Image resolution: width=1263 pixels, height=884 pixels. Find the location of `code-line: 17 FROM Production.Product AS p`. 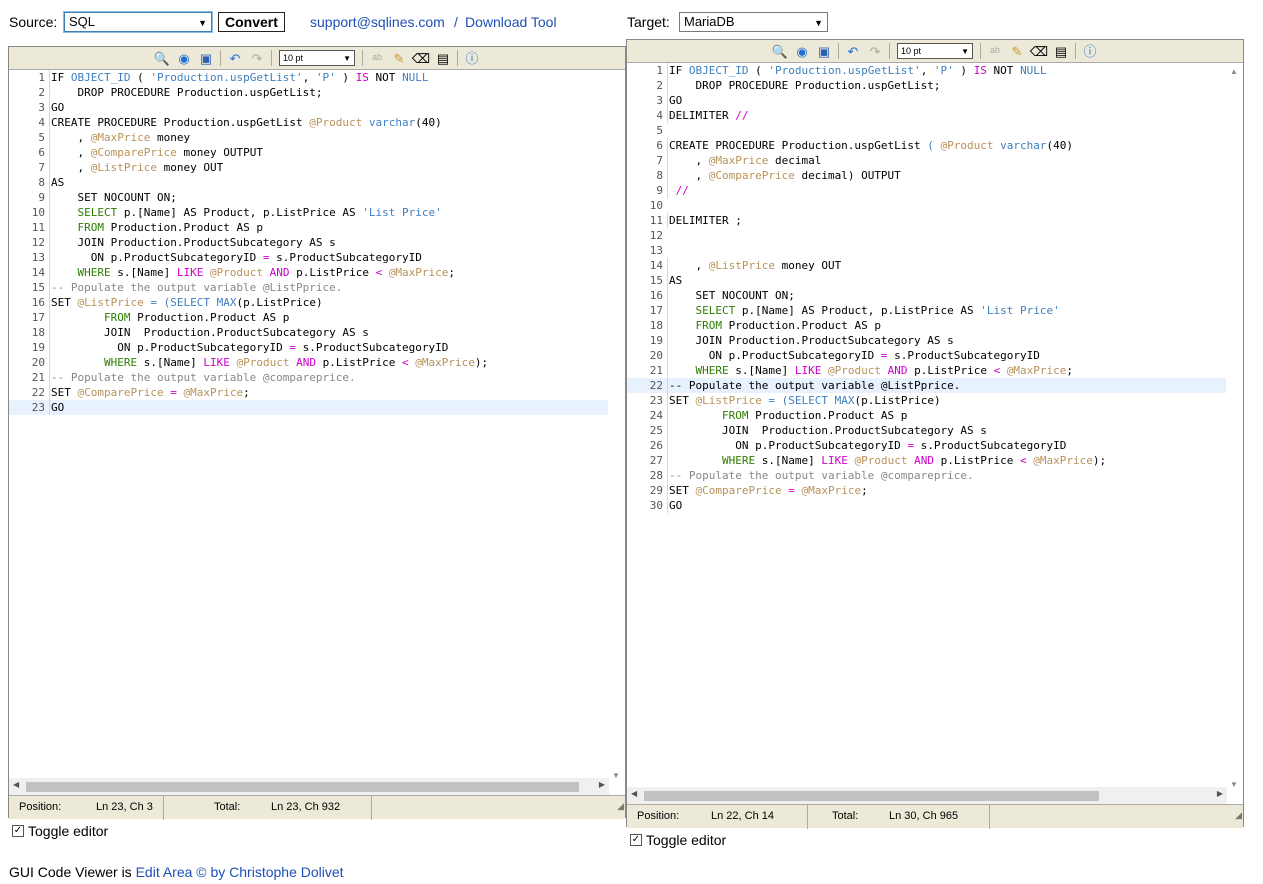

code-line: 17 FROM Production.Product AS p is located at coordinates (309, 317).